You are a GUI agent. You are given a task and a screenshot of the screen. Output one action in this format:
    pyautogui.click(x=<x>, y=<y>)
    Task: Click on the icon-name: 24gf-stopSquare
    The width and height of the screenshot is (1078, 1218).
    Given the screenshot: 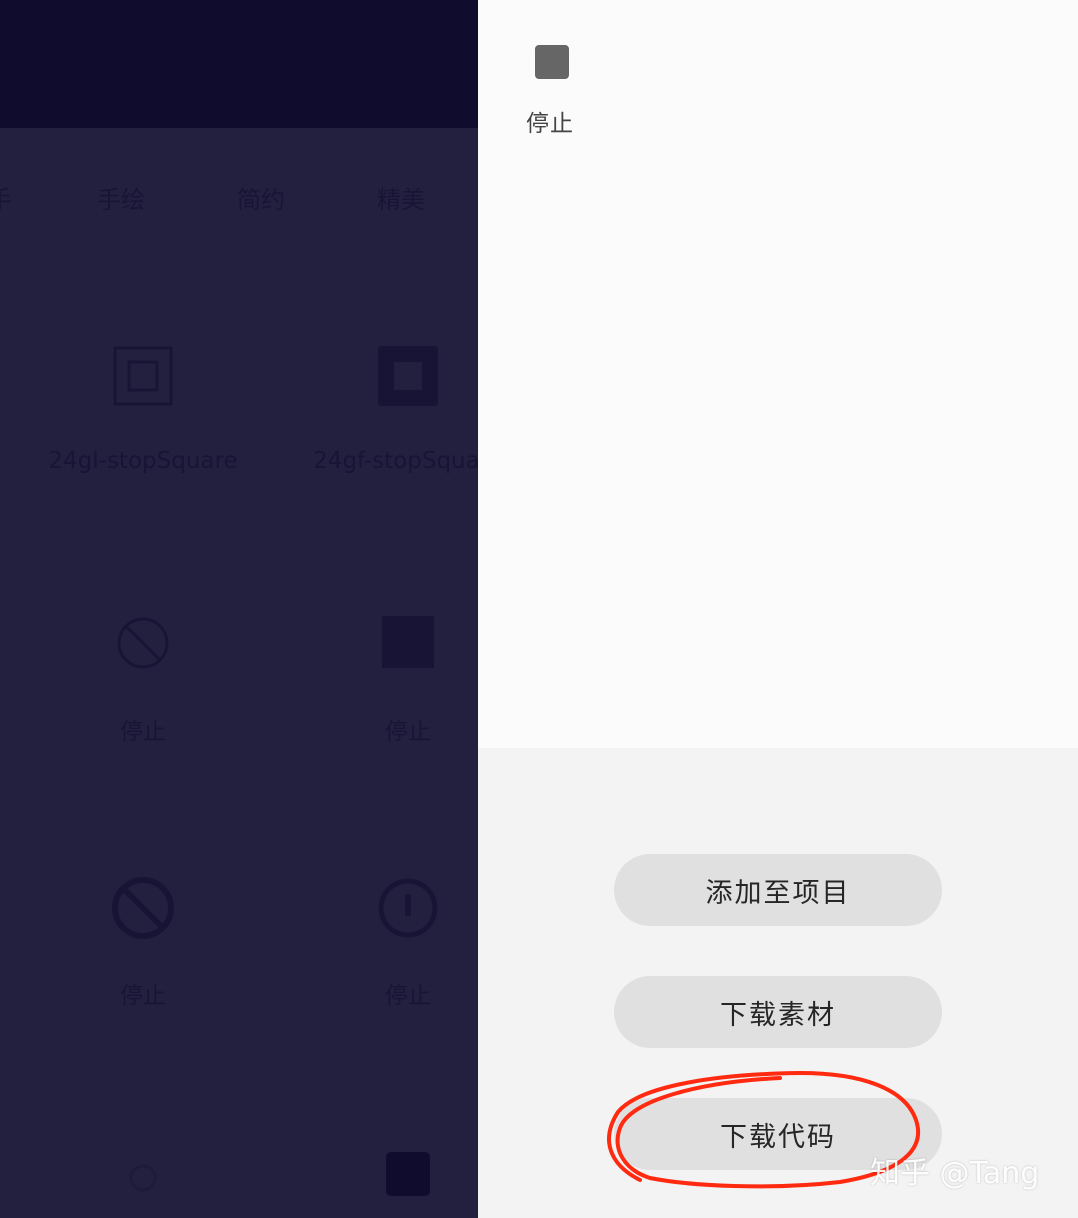 What is the action you would take?
    pyautogui.click(x=395, y=461)
    